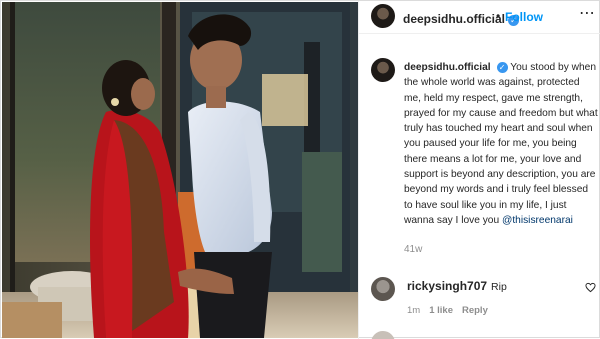 The height and width of the screenshot is (339, 600). I want to click on like-comment-heart-icon, so click(590, 287).